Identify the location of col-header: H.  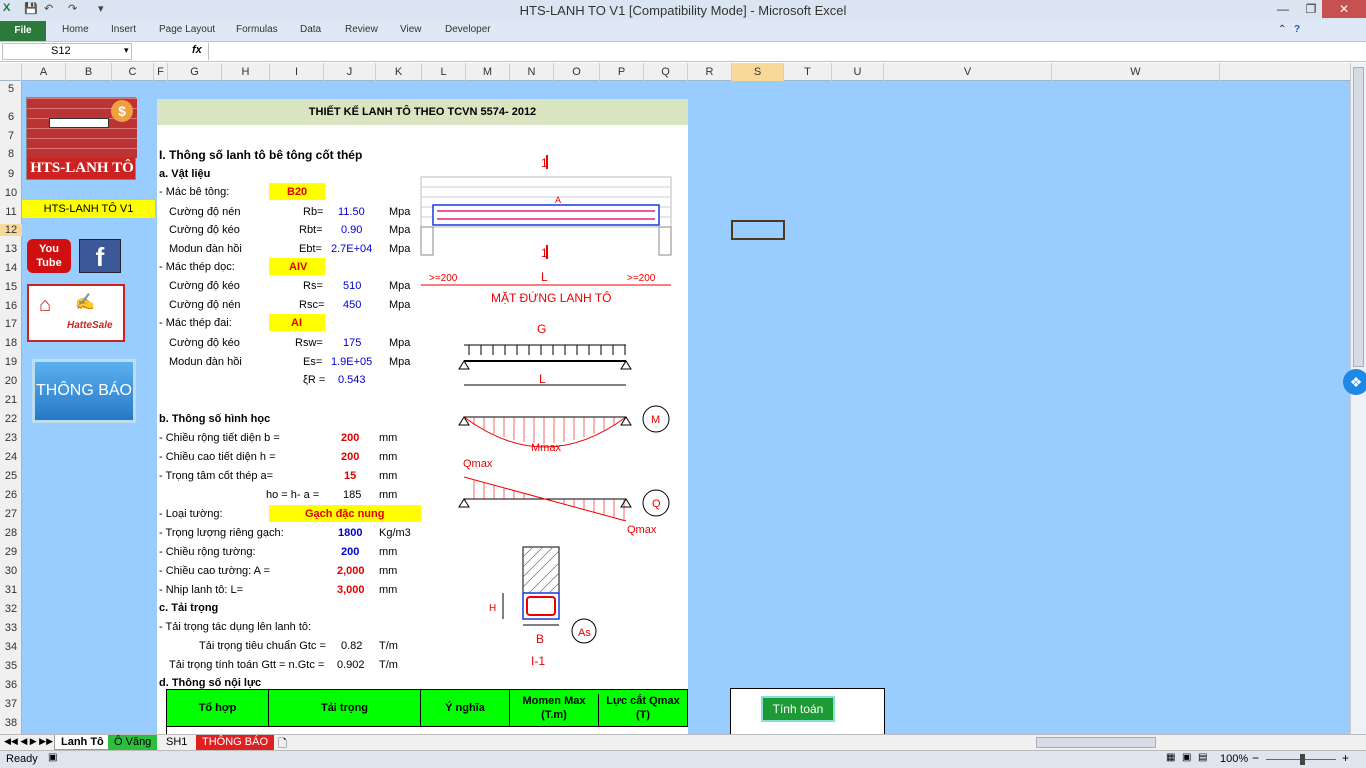
(246, 72).